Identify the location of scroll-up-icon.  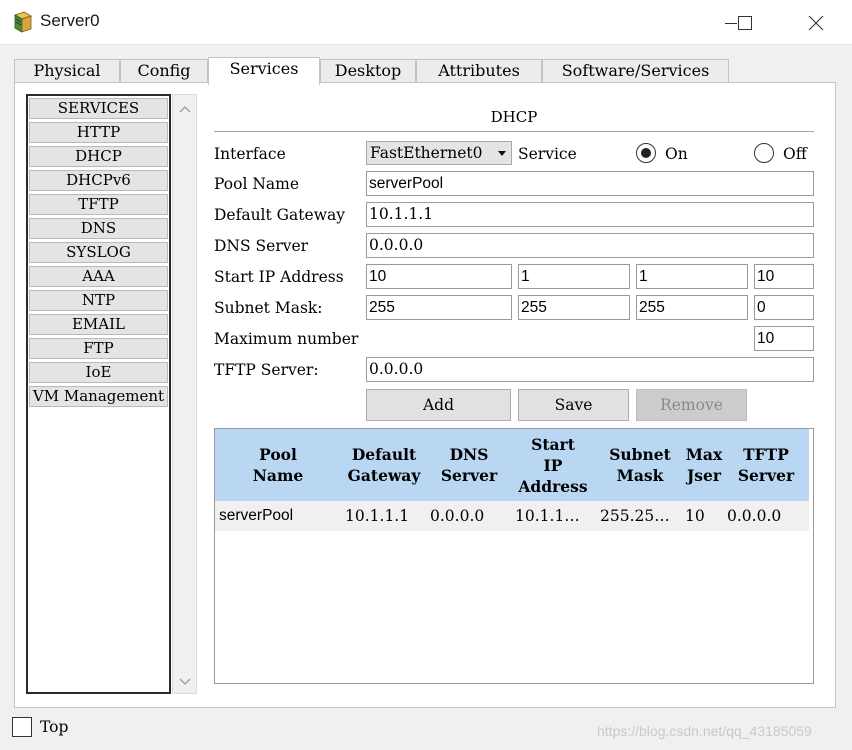
(185, 110).